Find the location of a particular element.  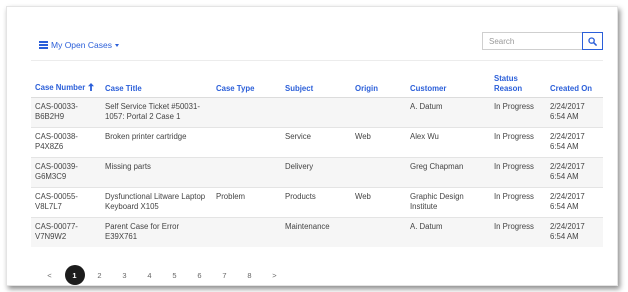

view-selector-label: My Open Cases is located at coordinates (81, 45).